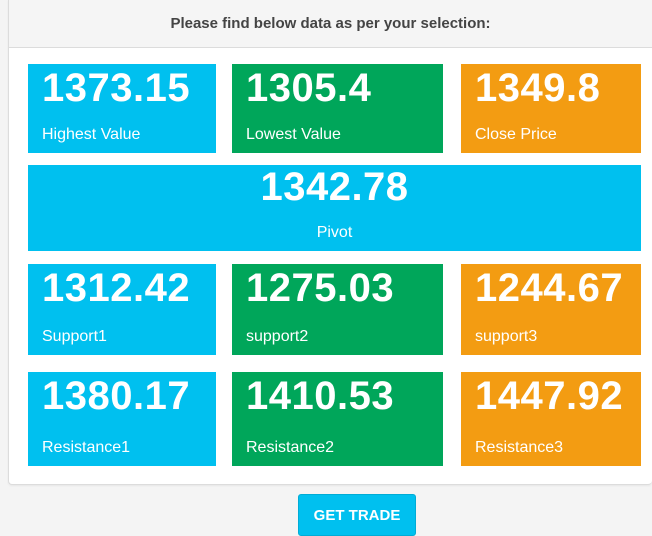 Image resolution: width=652 pixels, height=536 pixels. I want to click on support2-tile: 1275.03 support2, so click(337, 309).